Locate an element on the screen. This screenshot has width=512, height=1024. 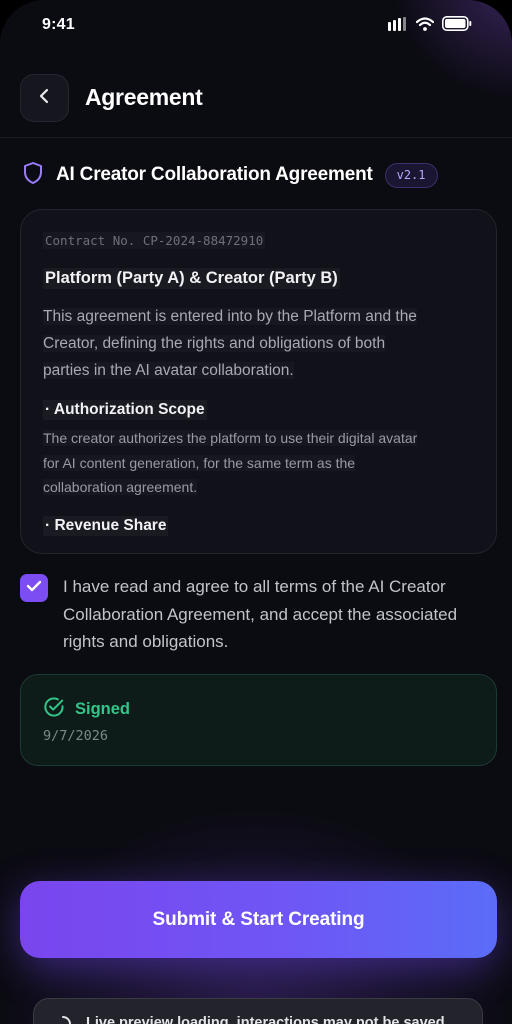
consent-checkbox is located at coordinates (34, 588).